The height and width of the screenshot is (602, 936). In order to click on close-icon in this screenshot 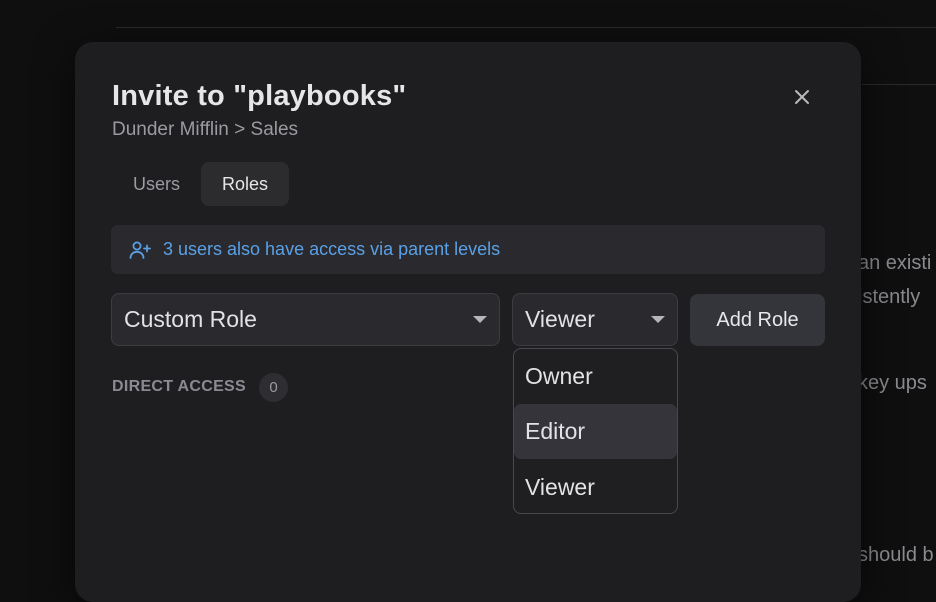, I will do `click(802, 97)`.